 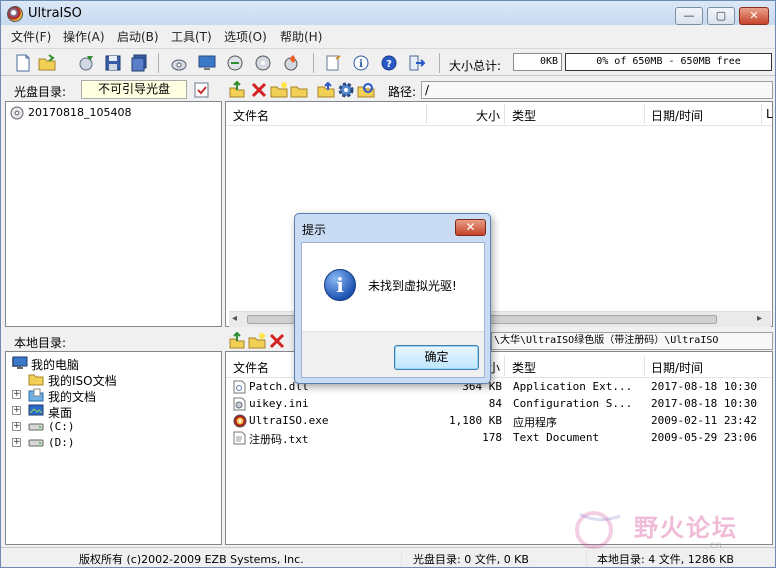 I want to click on extract-button, so click(x=88, y=63).